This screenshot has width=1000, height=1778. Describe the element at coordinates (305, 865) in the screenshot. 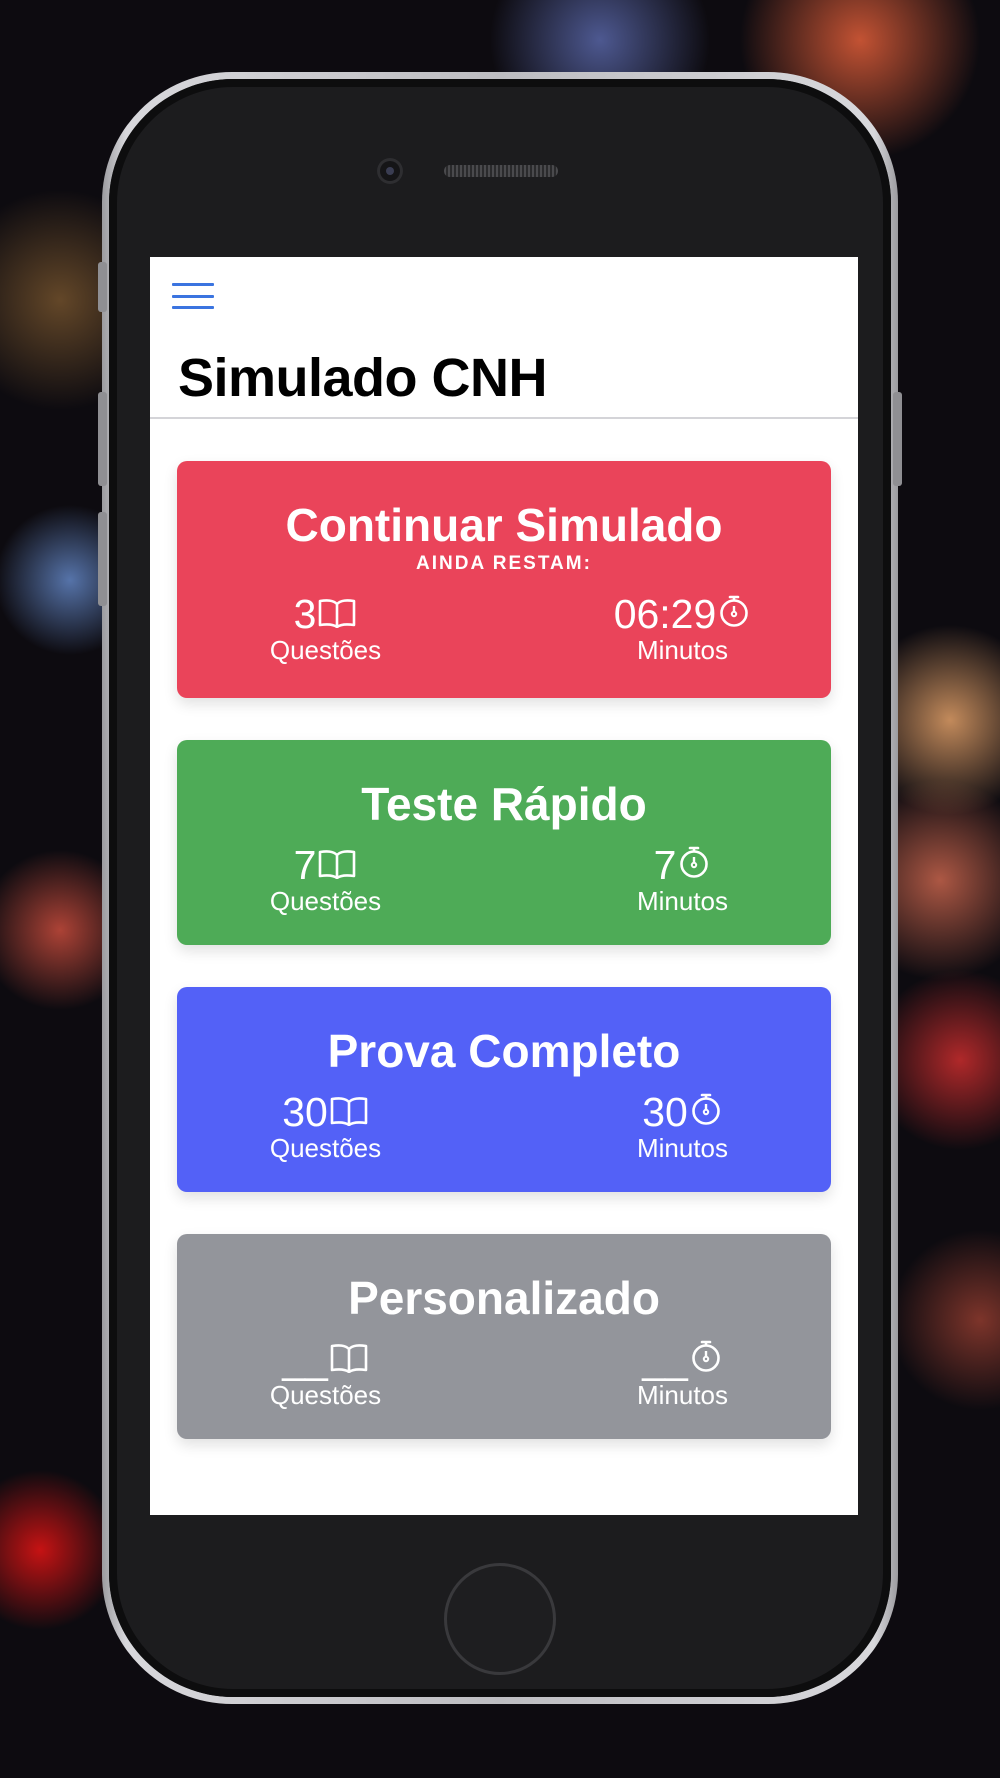

I see `questions-count: 7` at that location.